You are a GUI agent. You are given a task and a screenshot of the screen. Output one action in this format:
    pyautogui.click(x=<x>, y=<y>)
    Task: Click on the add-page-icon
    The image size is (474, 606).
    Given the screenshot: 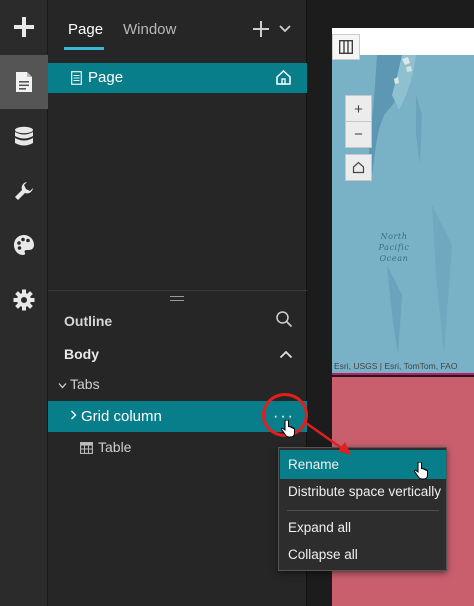 What is the action you would take?
    pyautogui.click(x=261, y=29)
    